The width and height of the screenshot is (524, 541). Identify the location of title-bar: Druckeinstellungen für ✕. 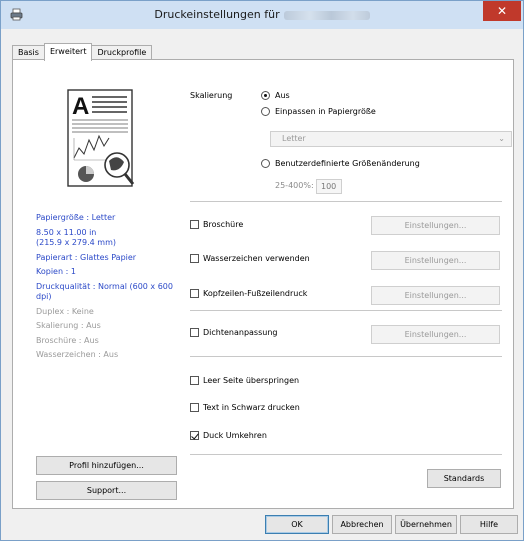
(262, 15).